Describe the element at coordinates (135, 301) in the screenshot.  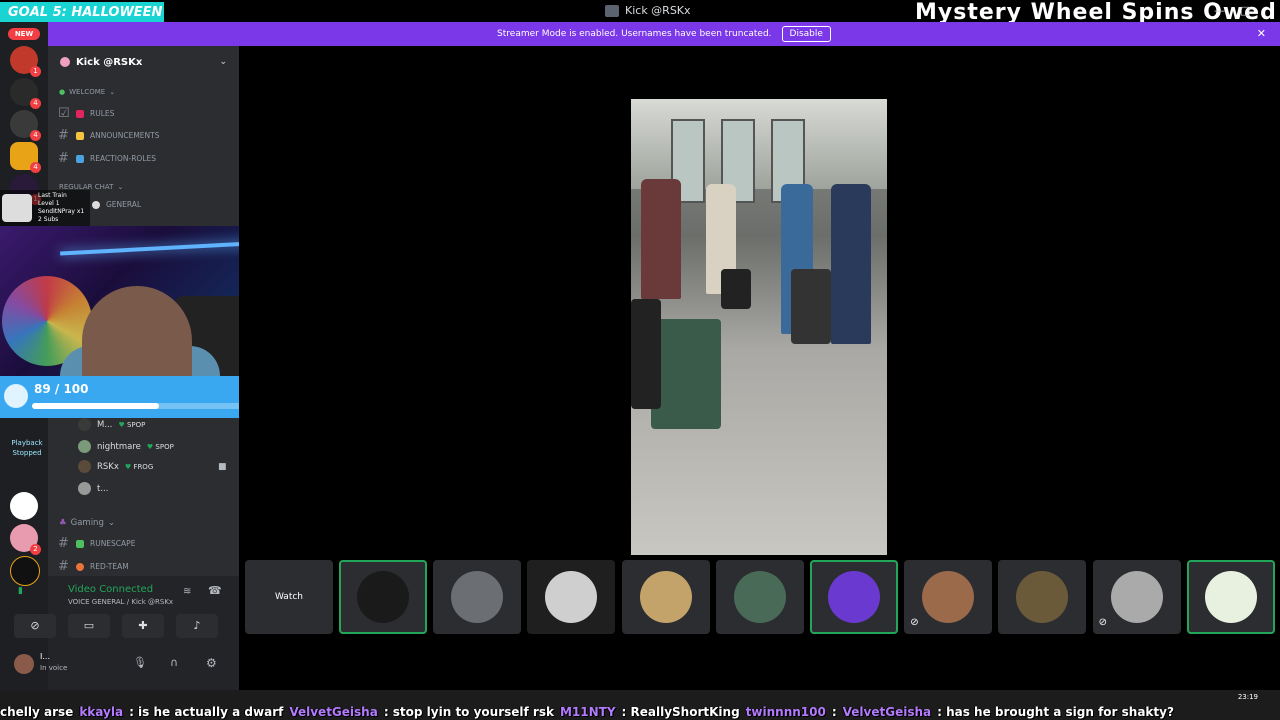
I see `streamer-webcam` at that location.